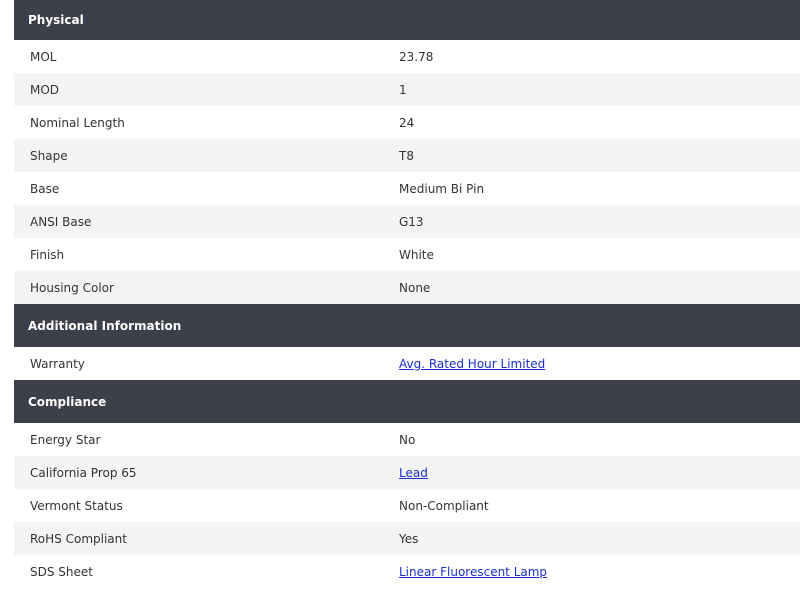 The width and height of the screenshot is (800, 592). I want to click on spec-label: RoHS Compliant, so click(78, 538).